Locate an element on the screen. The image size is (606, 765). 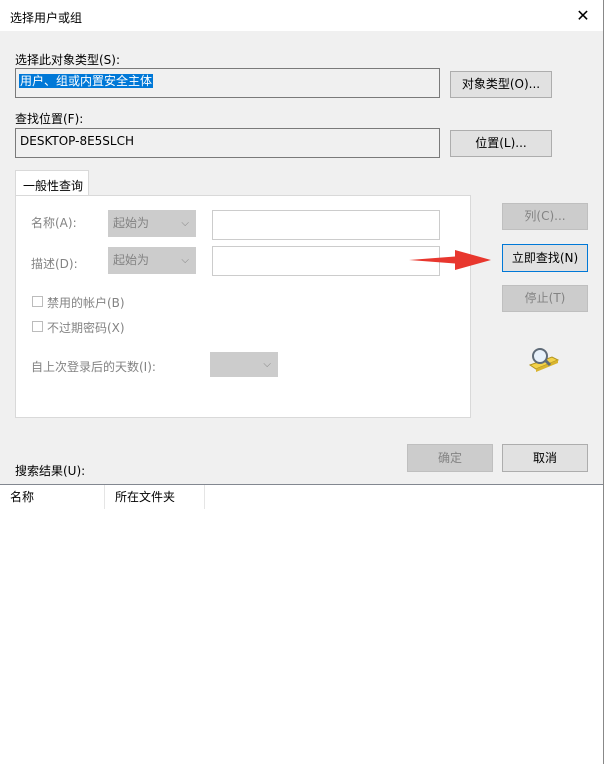
name-label: 名称(A): is located at coordinates (54, 223).